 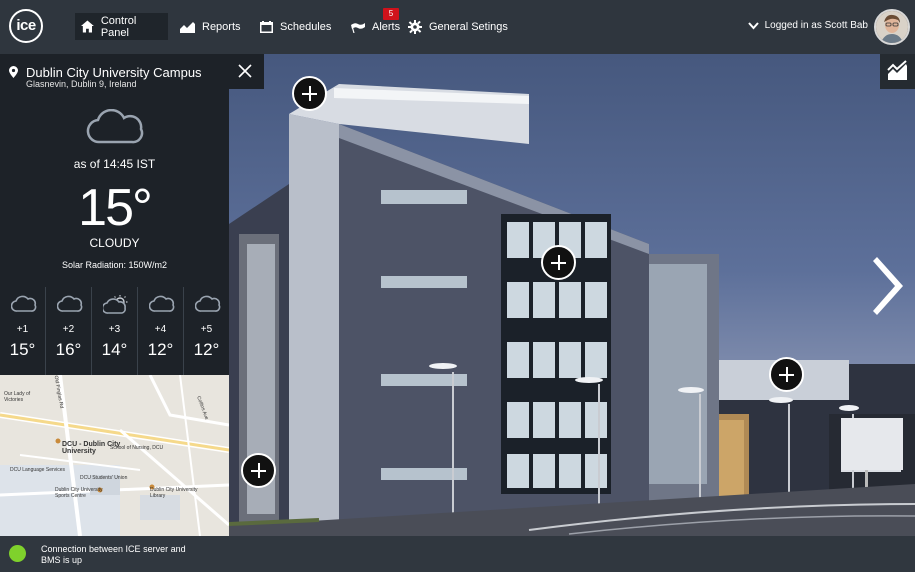 What do you see at coordinates (415, 26) in the screenshot?
I see `gear-icon` at bounding box center [415, 26].